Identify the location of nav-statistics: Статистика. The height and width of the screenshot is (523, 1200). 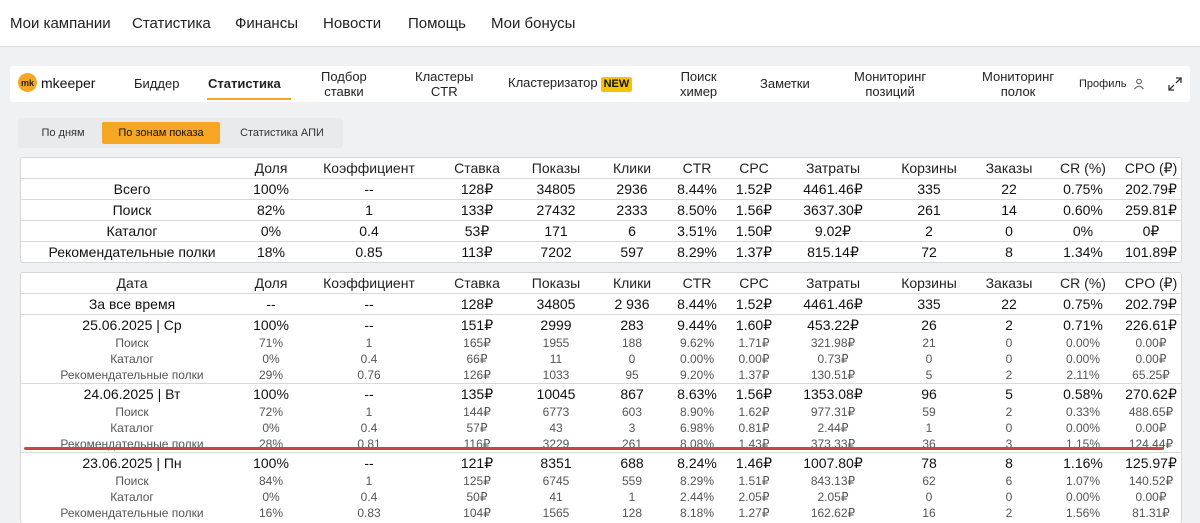
(244, 83).